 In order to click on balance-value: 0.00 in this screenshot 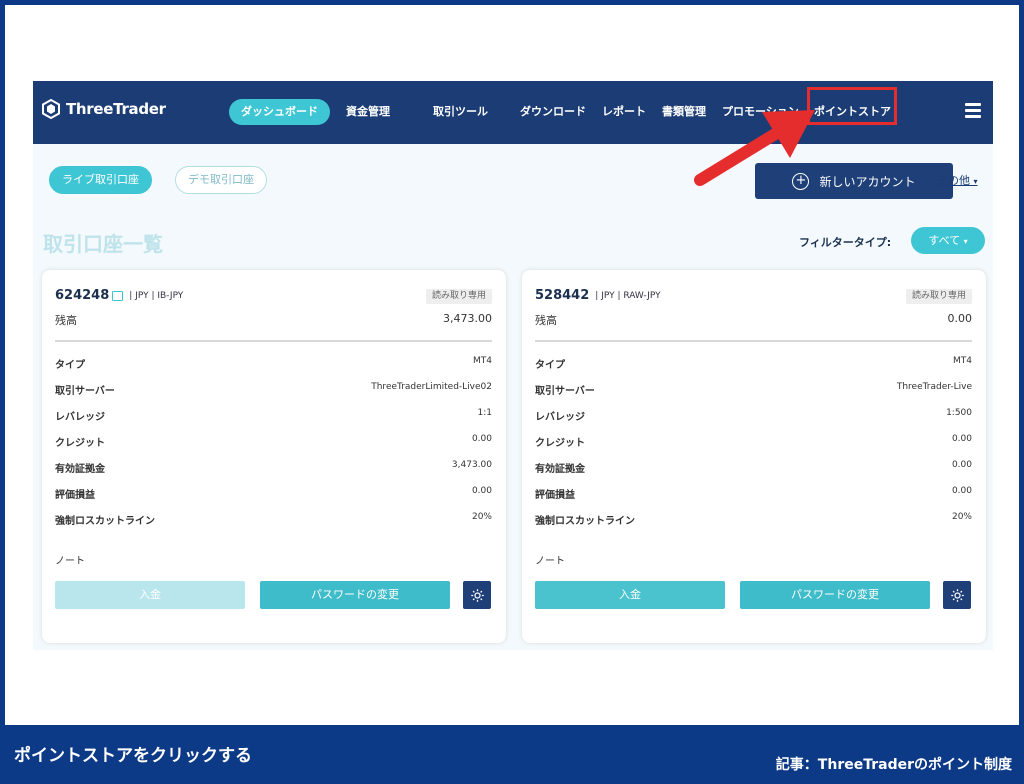, I will do `click(960, 318)`.